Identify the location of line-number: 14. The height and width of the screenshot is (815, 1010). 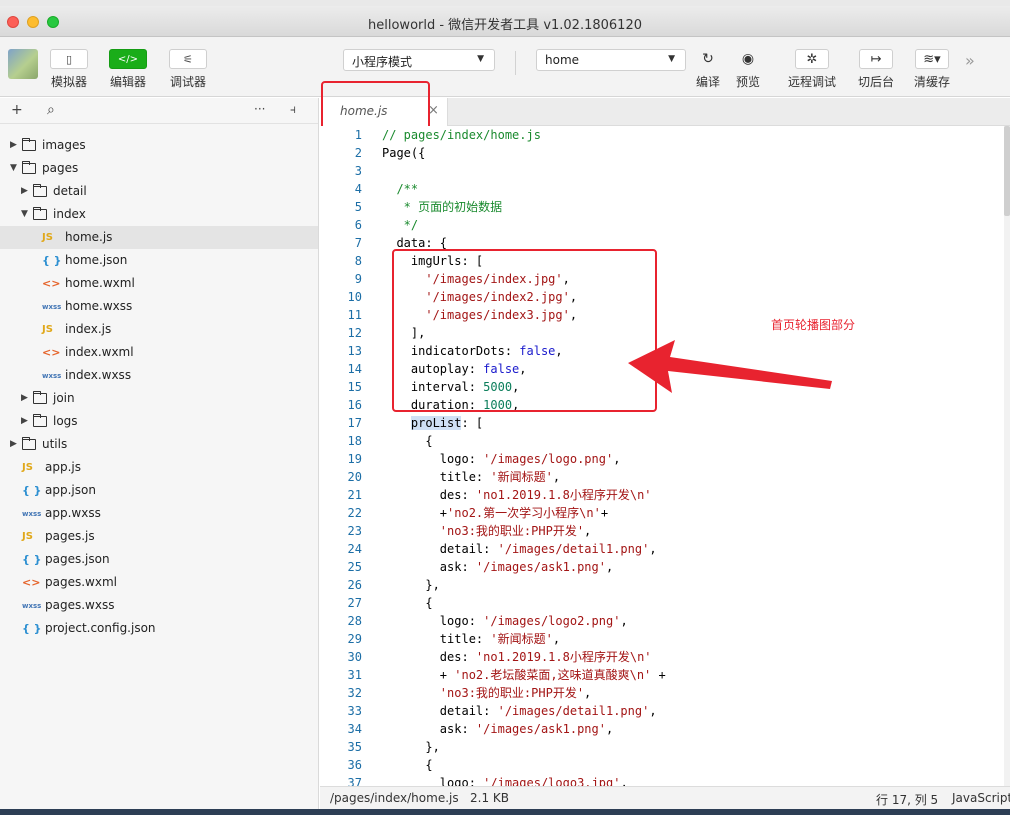
(354, 369).